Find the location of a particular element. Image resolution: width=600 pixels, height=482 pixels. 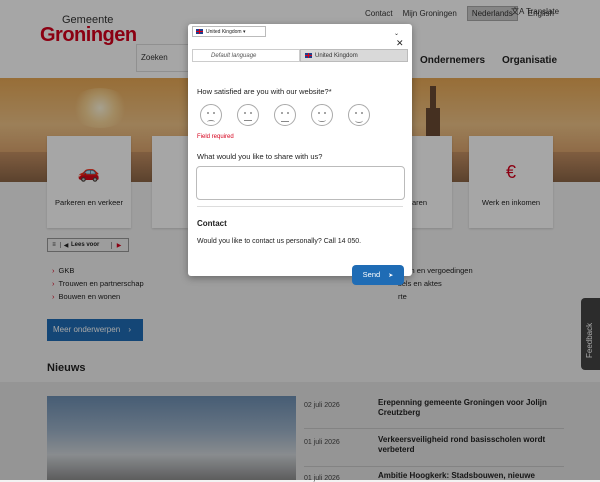

tab-united-kingdom: United Kingdom is located at coordinates (354, 55).